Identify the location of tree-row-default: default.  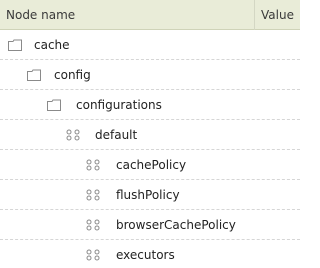
(150, 135).